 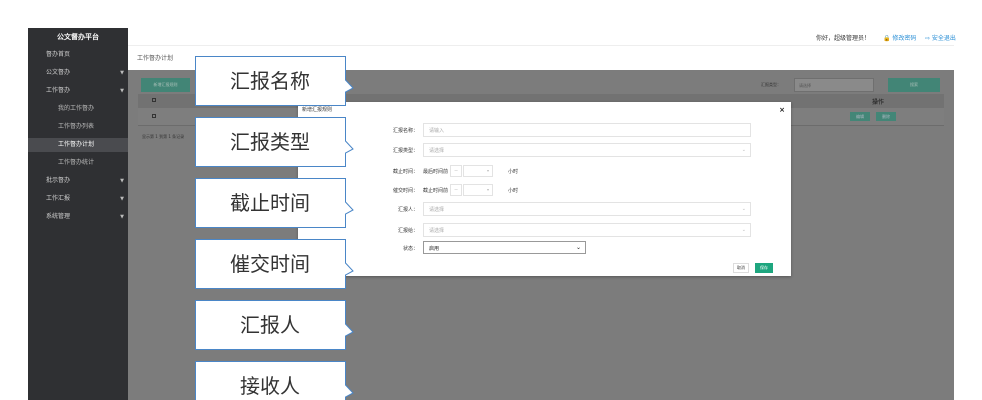 I want to click on callout-report-name: 汇报名称, so click(x=275, y=81).